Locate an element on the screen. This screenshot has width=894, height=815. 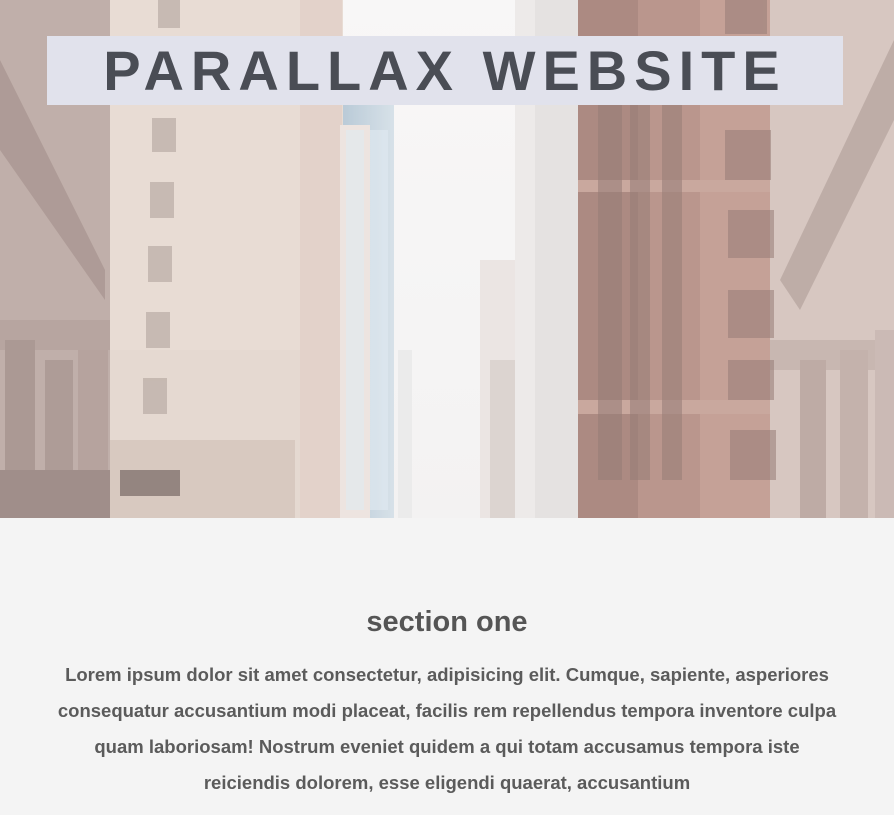
section-heading: section one is located at coordinates (447, 622).